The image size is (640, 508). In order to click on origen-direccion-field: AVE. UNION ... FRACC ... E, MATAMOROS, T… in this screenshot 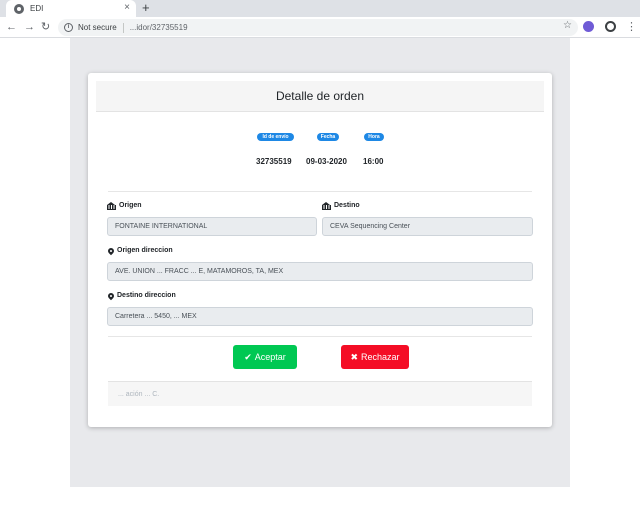, I will do `click(320, 271)`.